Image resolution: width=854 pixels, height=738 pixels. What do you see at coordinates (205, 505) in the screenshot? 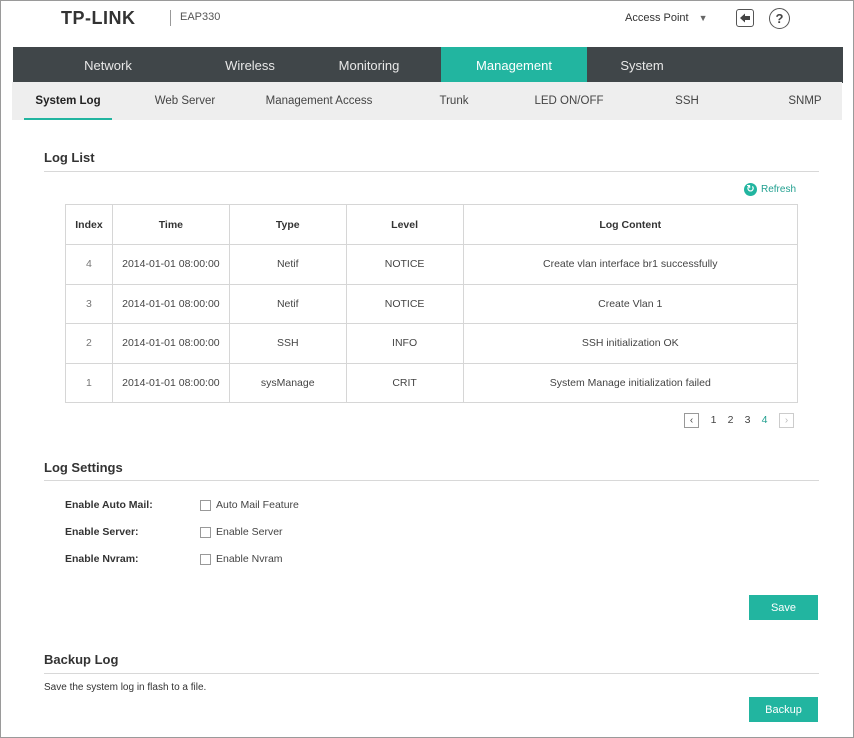
I see `auto-mail-checkbox` at bounding box center [205, 505].